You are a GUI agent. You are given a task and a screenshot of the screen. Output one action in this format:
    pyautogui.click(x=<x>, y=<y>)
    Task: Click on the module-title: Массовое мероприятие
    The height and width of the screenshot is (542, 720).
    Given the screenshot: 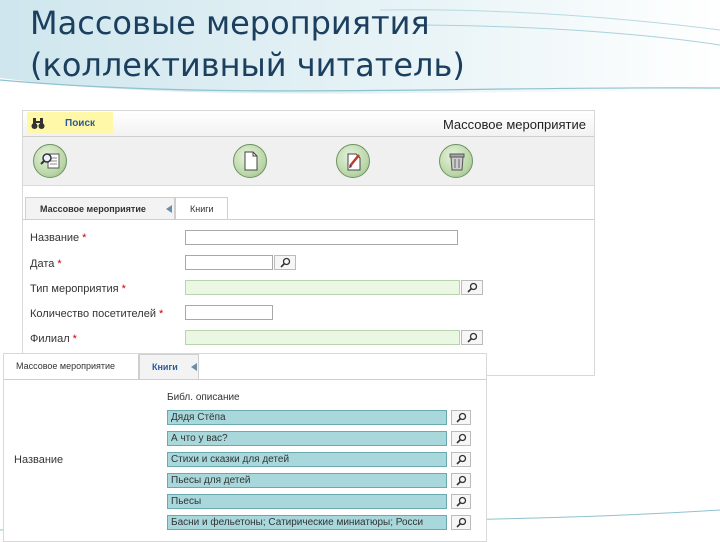 What is the action you would take?
    pyautogui.click(x=514, y=124)
    